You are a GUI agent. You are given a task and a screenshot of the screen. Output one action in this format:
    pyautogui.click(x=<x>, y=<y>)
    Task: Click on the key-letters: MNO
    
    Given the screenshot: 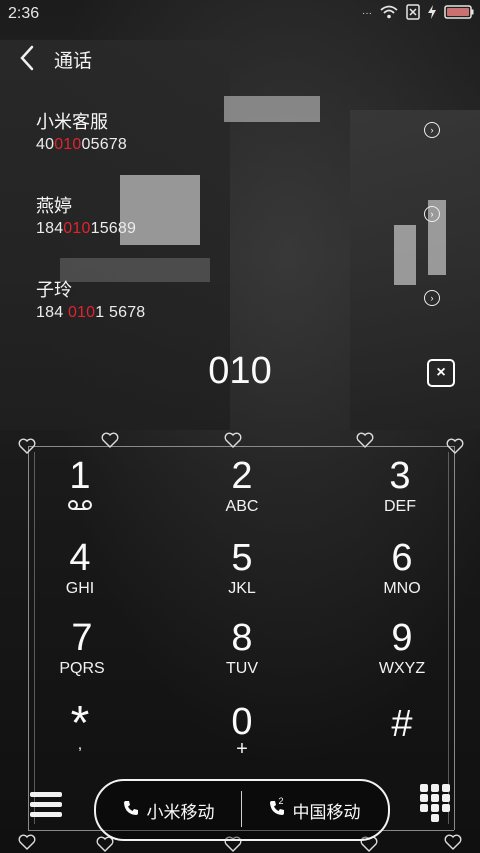 What is the action you would take?
    pyautogui.click(x=402, y=588)
    